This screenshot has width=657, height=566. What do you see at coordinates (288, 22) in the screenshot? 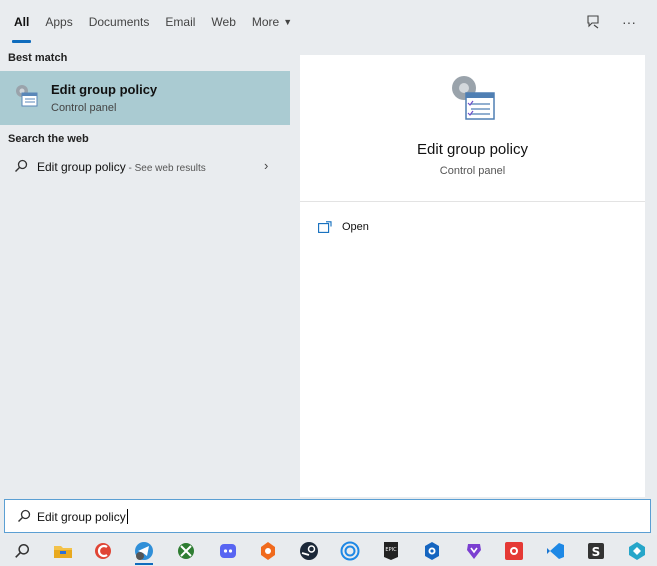
I see `caret-down-icon: ▼` at bounding box center [288, 22].